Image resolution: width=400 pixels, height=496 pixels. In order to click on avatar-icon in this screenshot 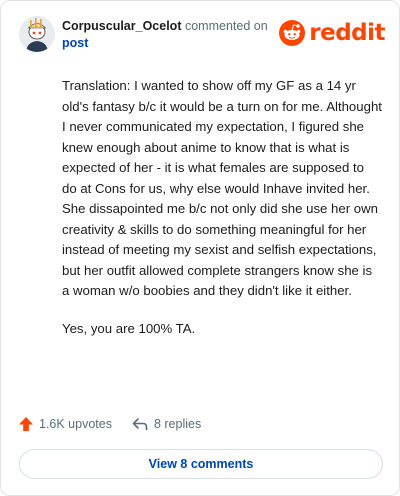, I will do `click(37, 34)`.